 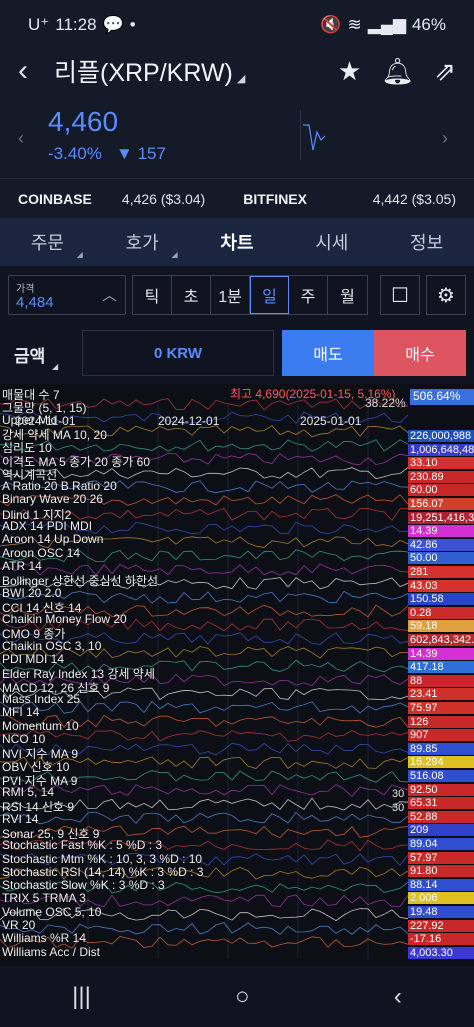 What do you see at coordinates (28, 792) in the screenshot?
I see `indicator-label: RMI 5, 14` at bounding box center [28, 792].